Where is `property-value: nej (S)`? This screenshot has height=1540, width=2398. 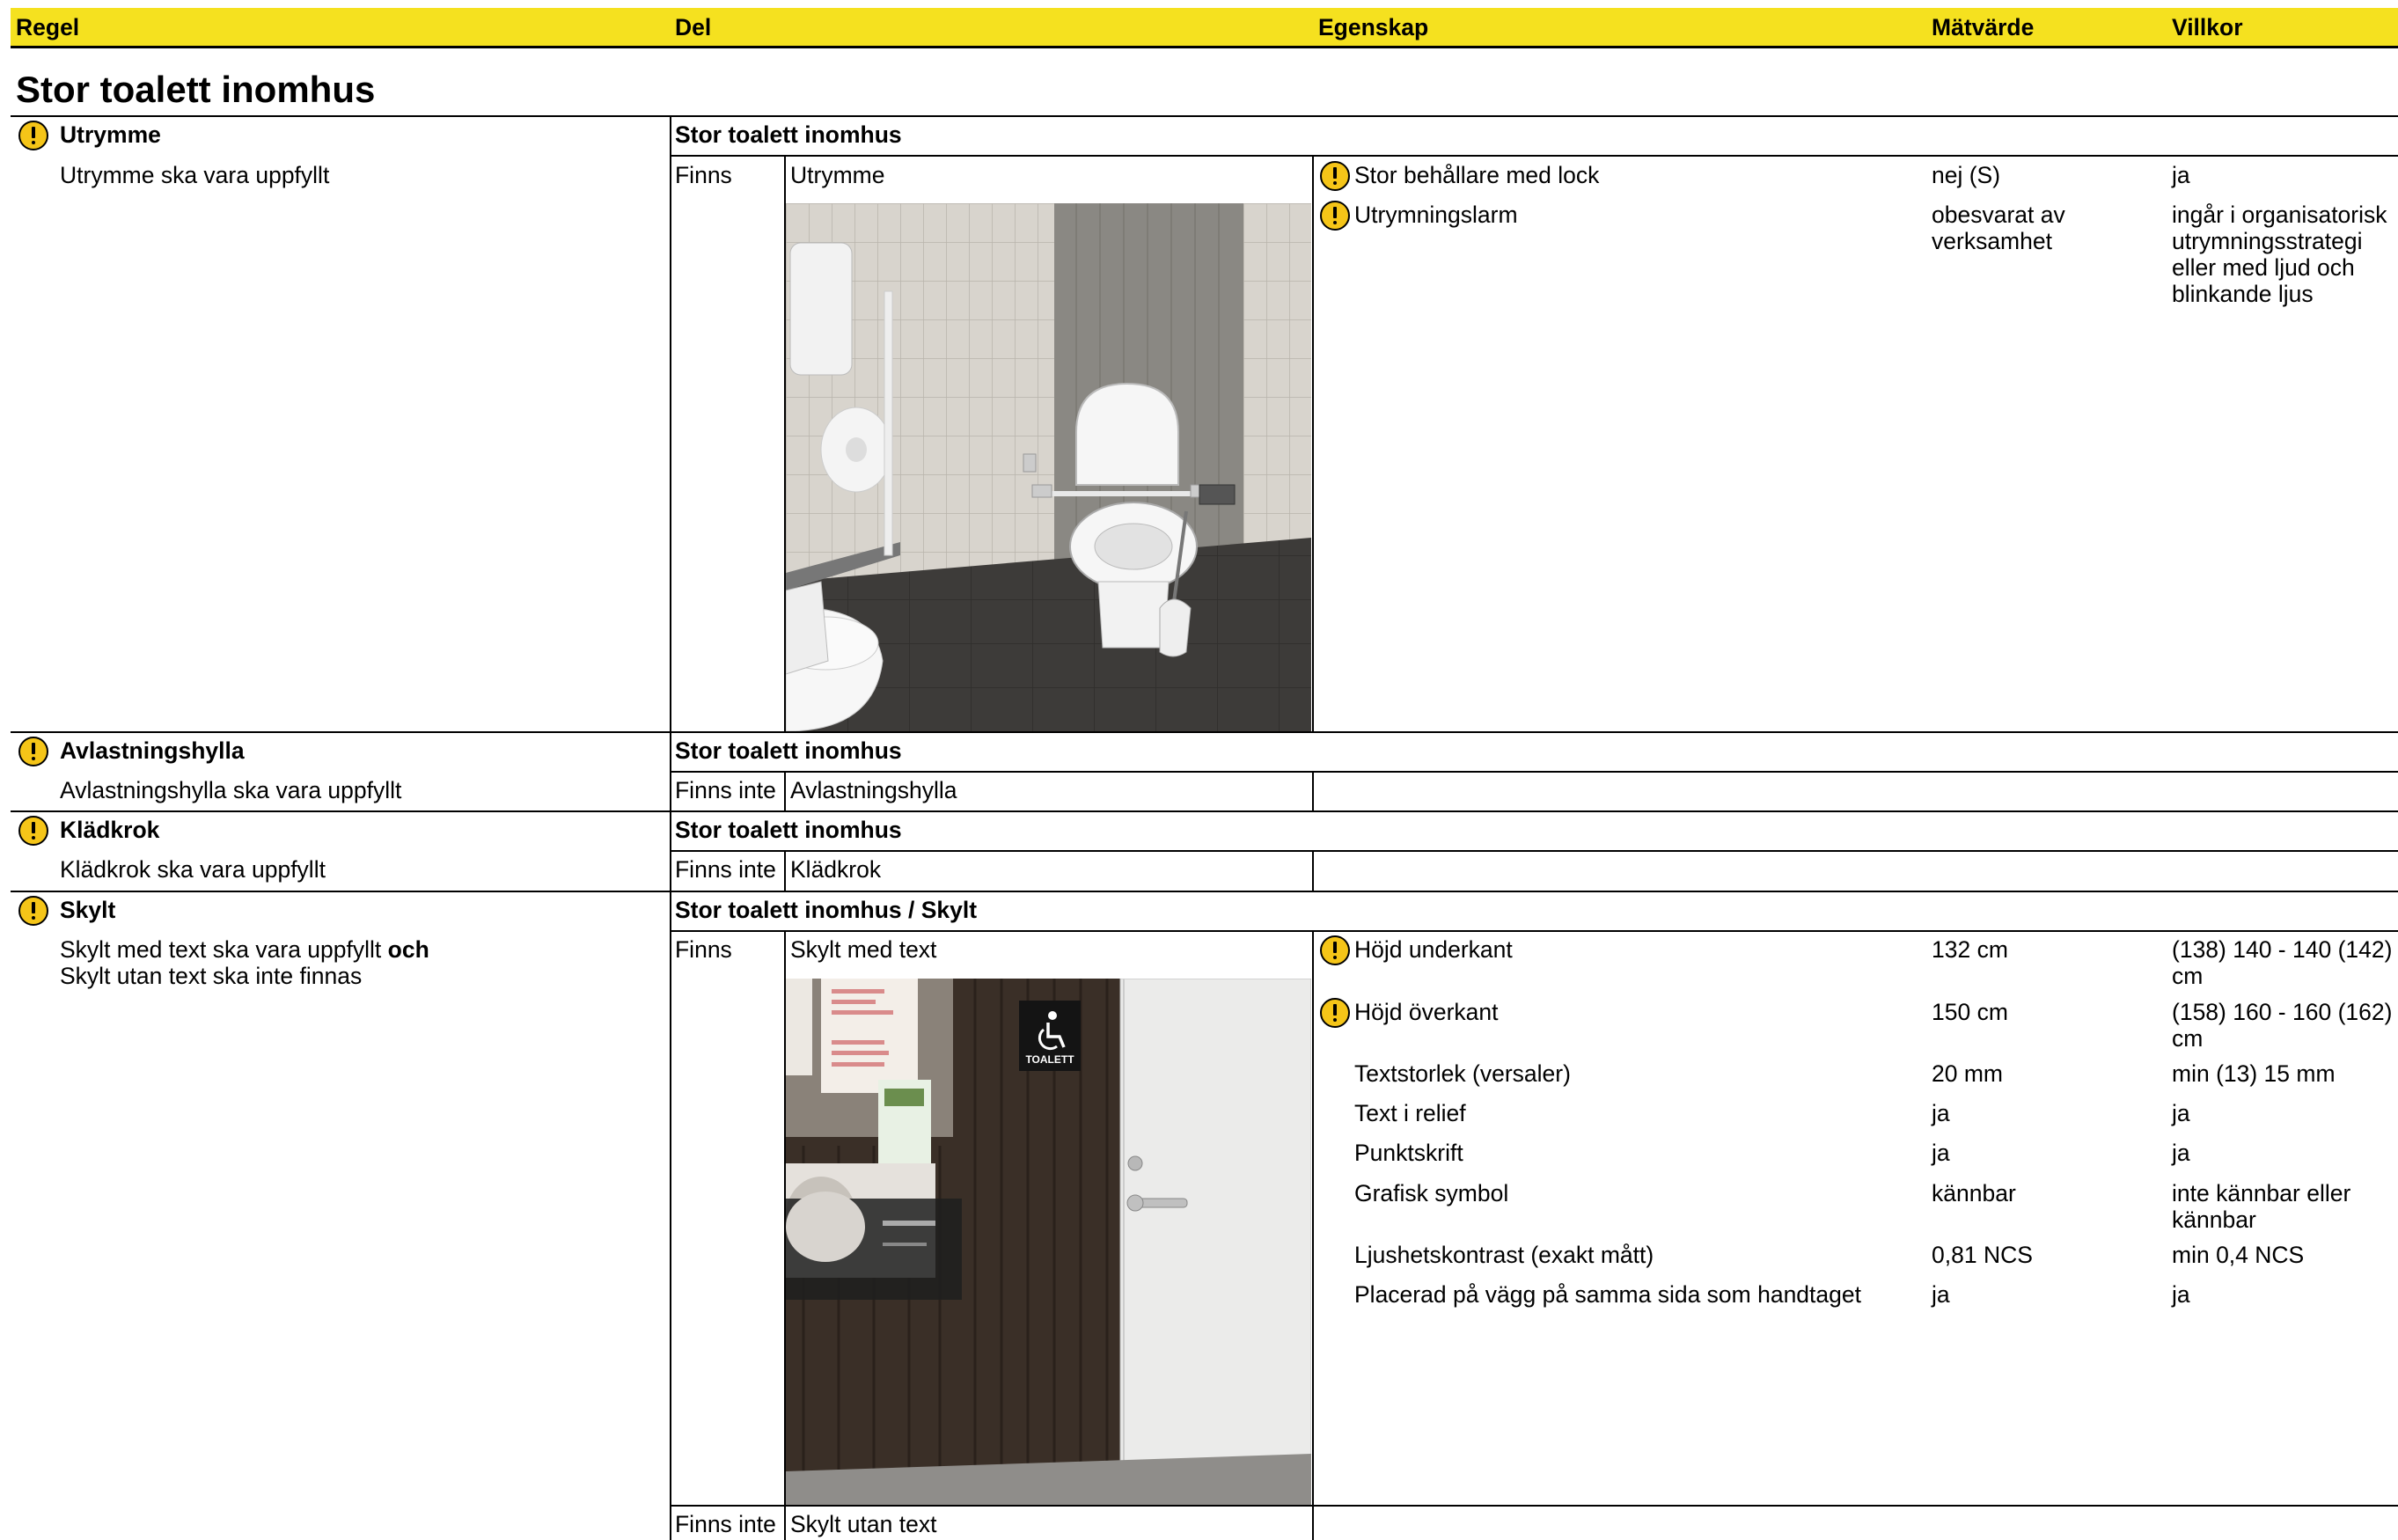 property-value: nej (S) is located at coordinates (1966, 175).